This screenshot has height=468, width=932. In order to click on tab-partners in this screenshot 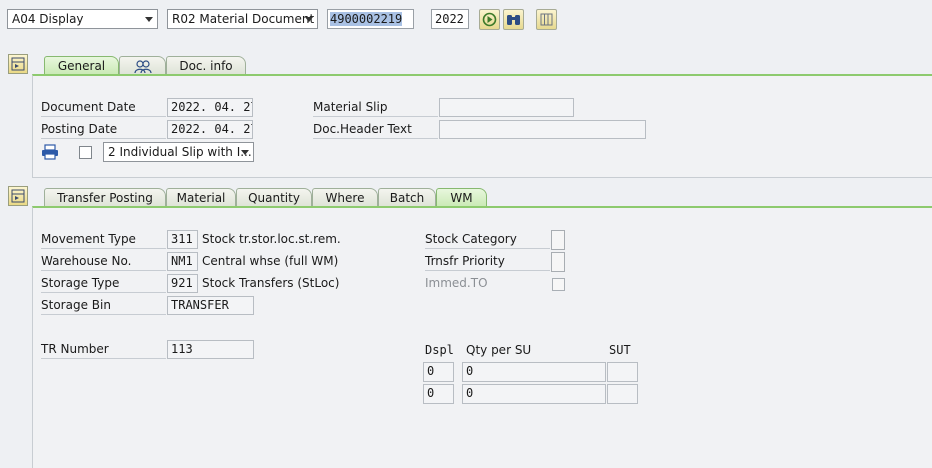, I will do `click(142, 65)`.